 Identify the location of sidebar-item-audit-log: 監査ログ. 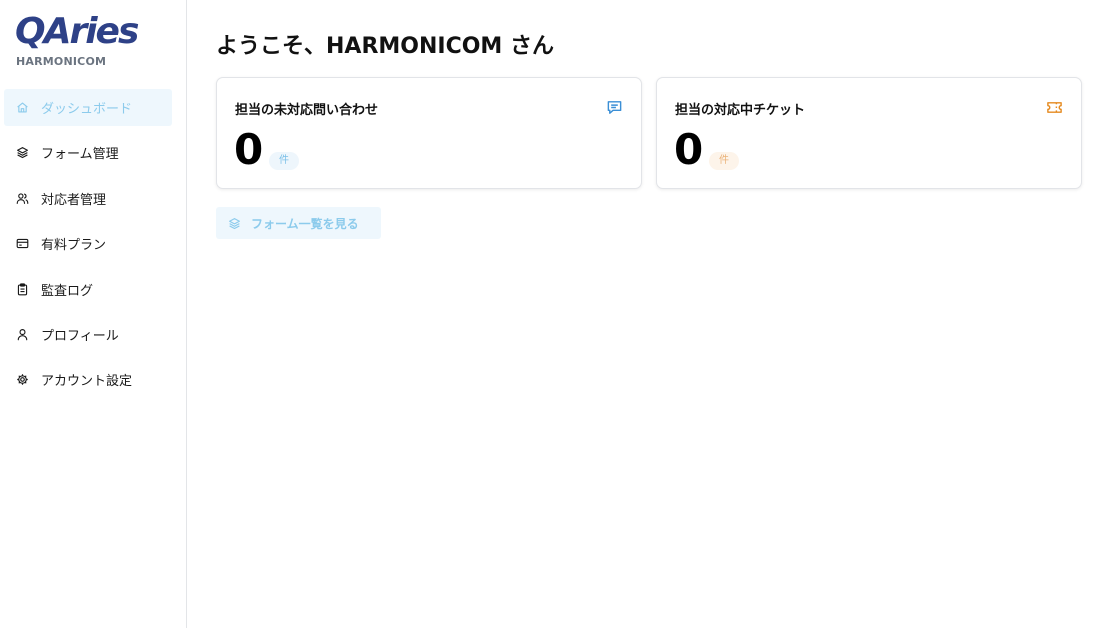
(88, 289).